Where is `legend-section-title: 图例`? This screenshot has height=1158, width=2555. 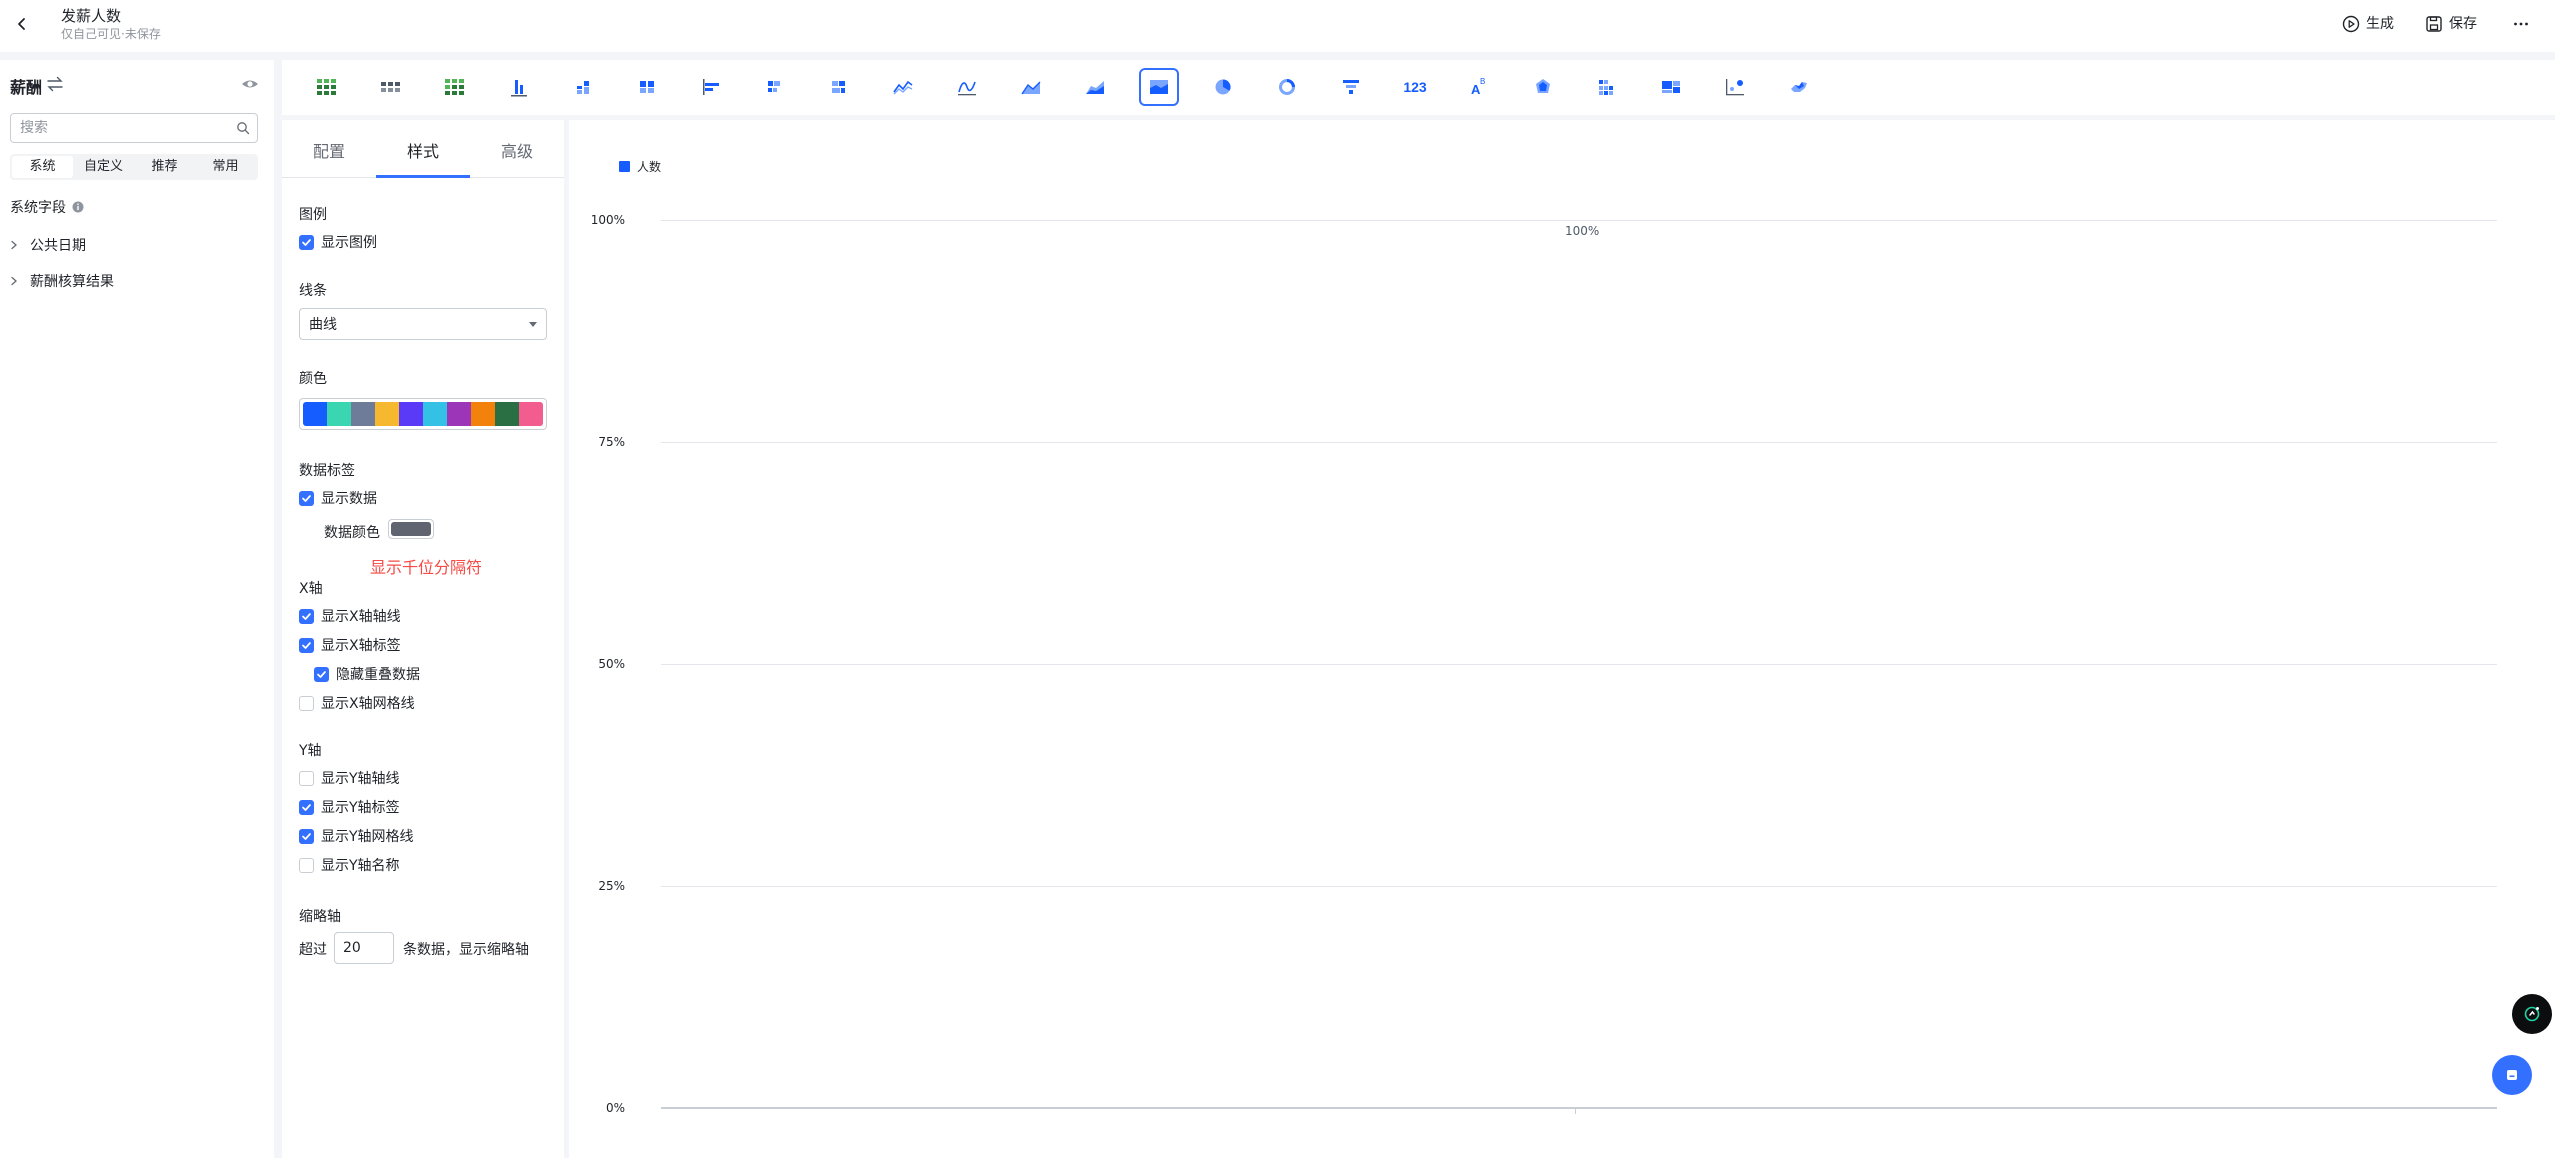 legend-section-title: 图例 is located at coordinates (313, 215).